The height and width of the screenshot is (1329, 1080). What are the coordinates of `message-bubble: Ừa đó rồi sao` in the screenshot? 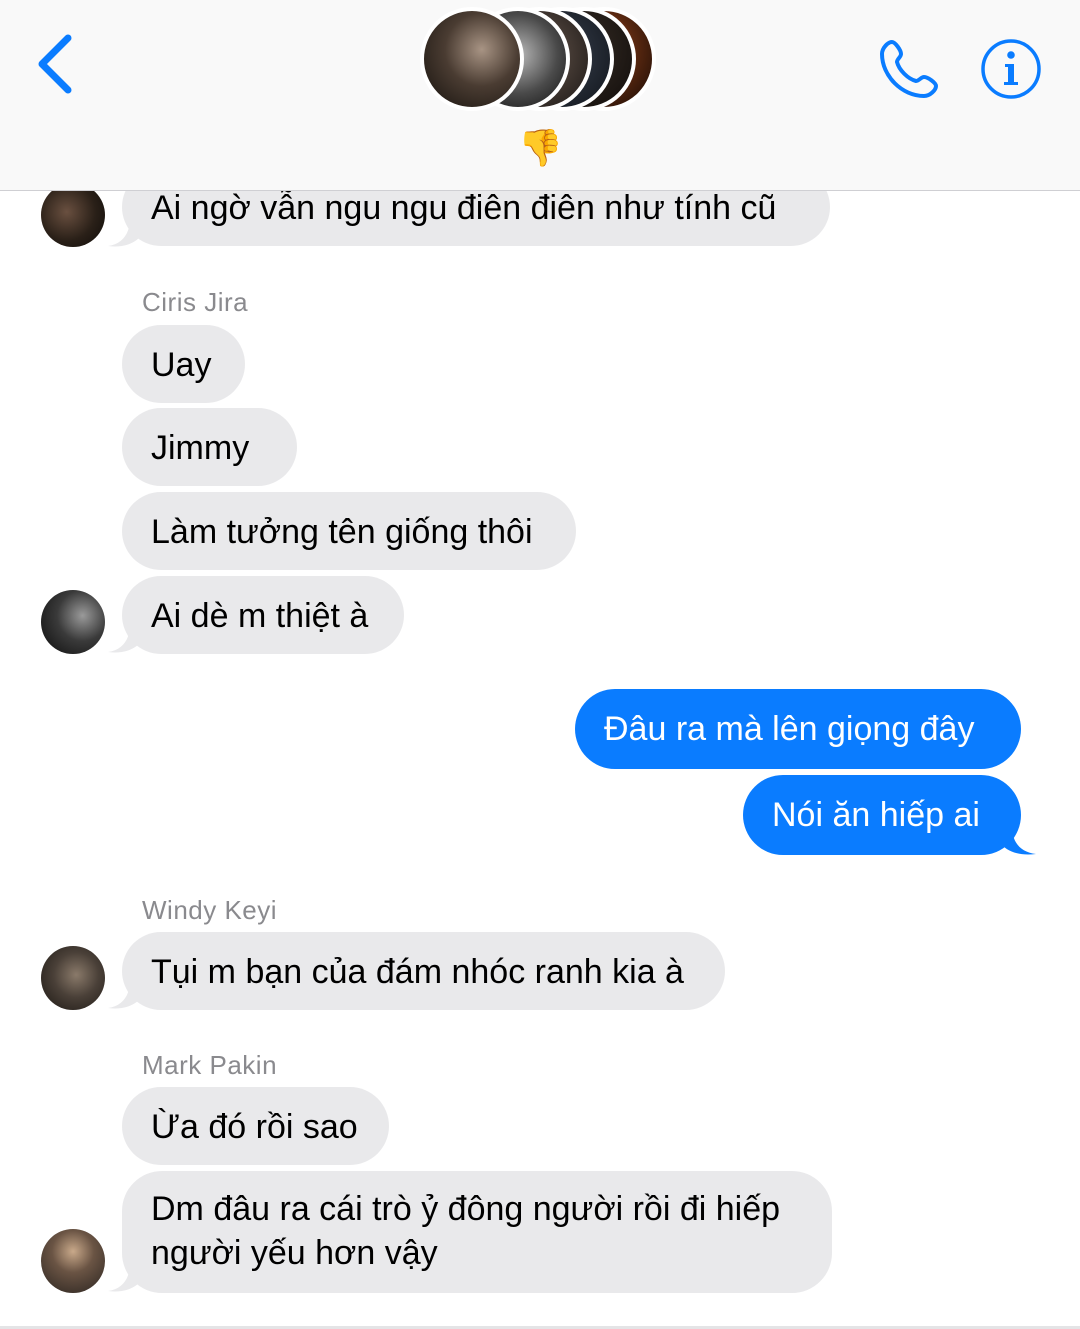 It's located at (255, 1126).